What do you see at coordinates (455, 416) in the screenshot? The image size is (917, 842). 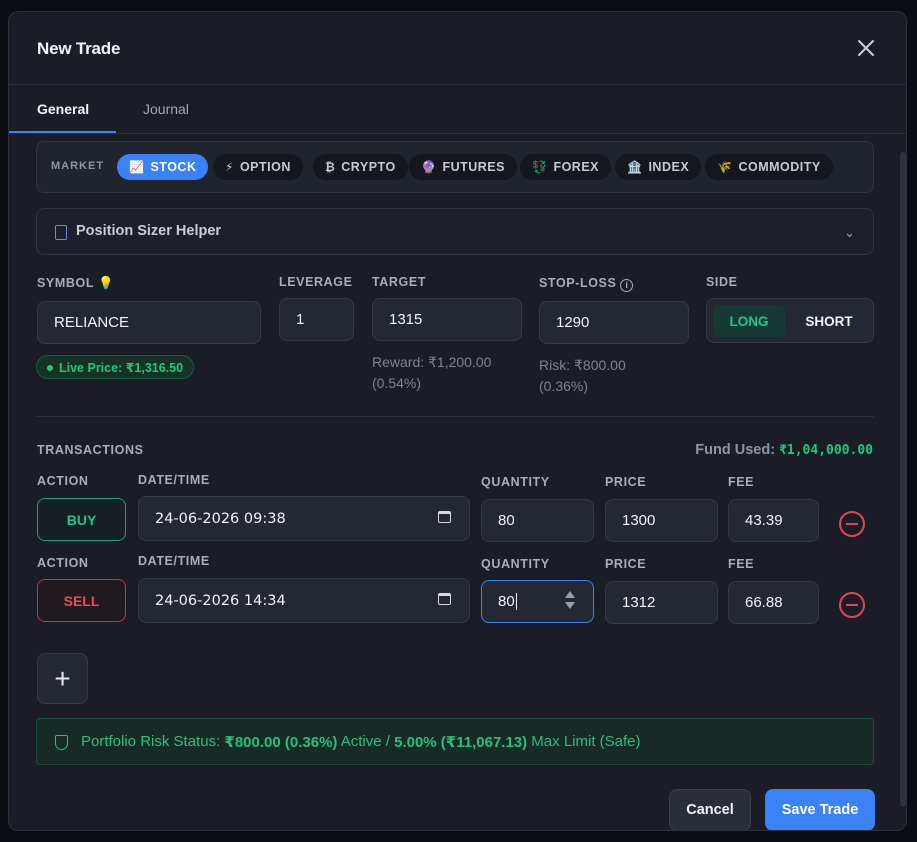 I see `section-divider` at bounding box center [455, 416].